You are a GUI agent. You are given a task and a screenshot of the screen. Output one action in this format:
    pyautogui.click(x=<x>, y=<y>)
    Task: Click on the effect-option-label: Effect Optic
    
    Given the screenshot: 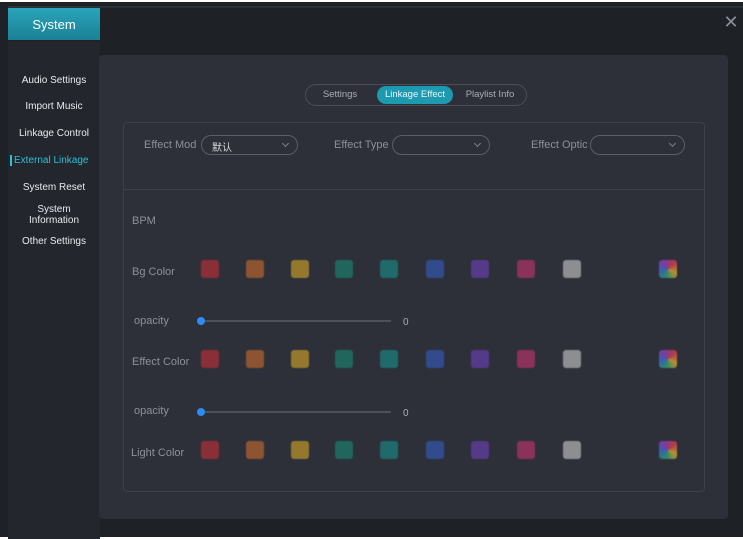 What is the action you would take?
    pyautogui.click(x=559, y=145)
    